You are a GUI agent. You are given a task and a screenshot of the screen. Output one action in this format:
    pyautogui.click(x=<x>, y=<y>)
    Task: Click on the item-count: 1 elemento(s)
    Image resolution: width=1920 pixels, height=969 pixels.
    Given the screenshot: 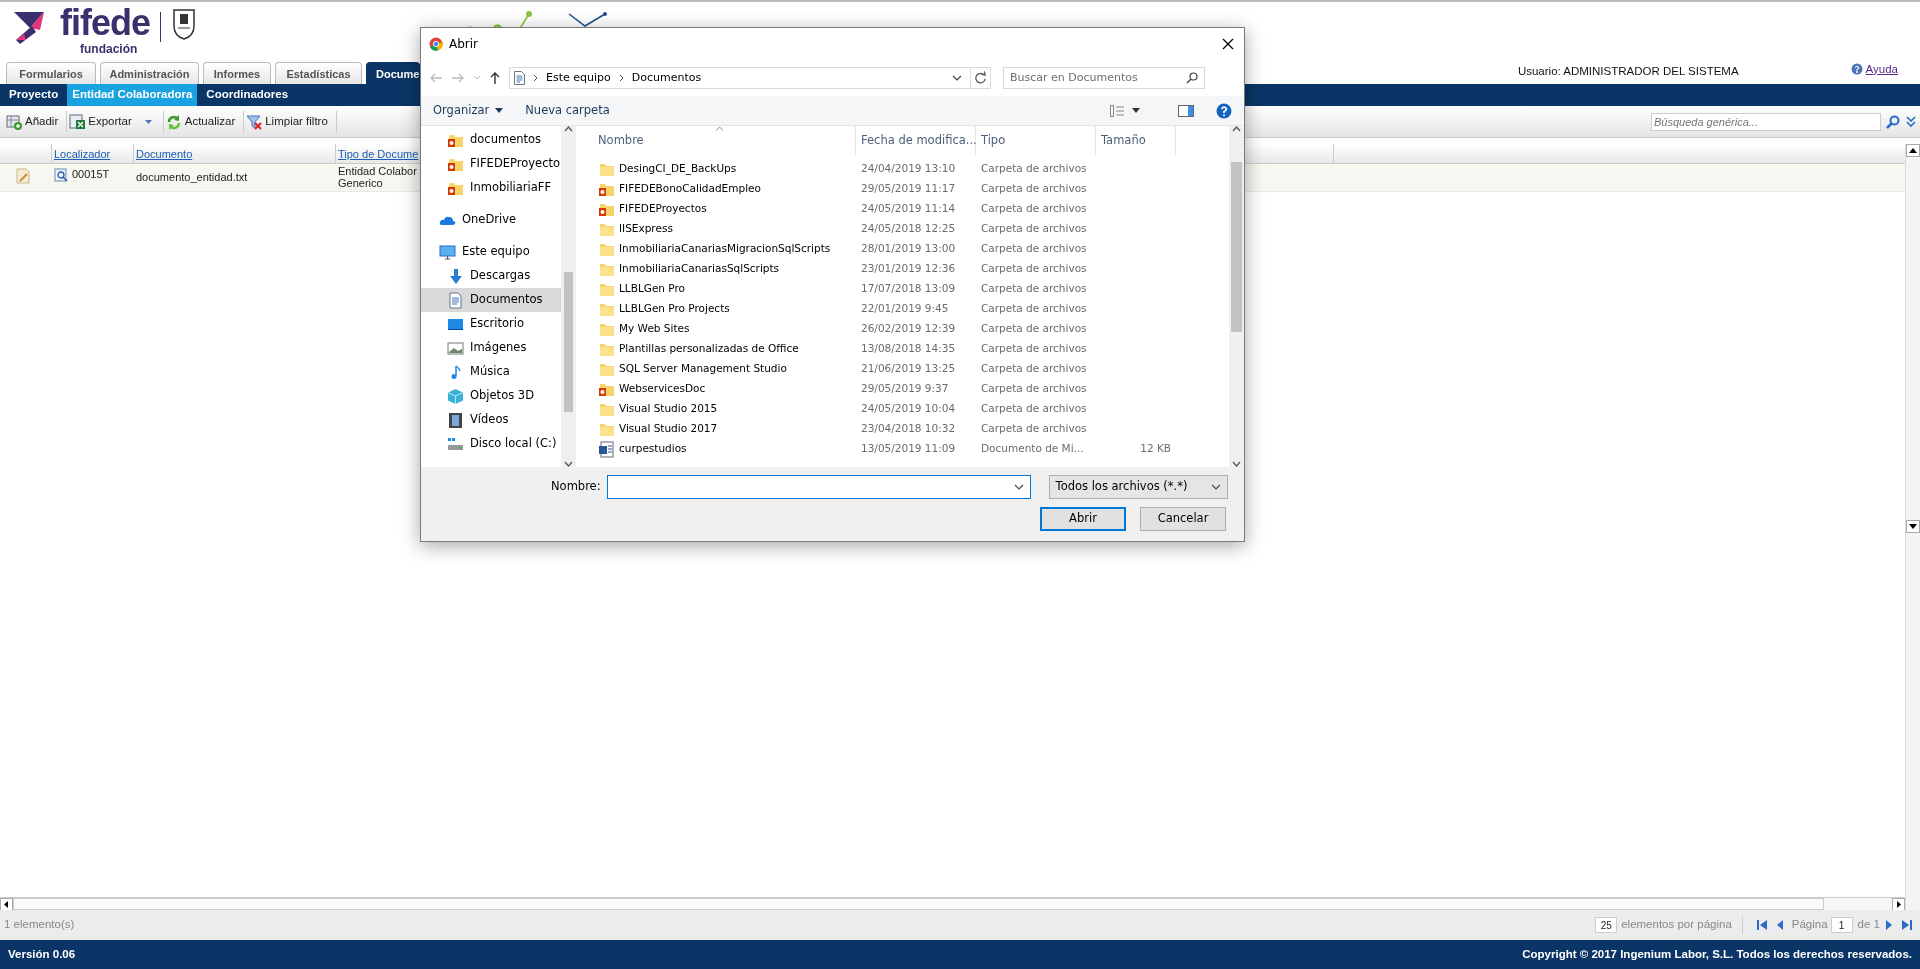 What is the action you would take?
    pyautogui.click(x=39, y=925)
    